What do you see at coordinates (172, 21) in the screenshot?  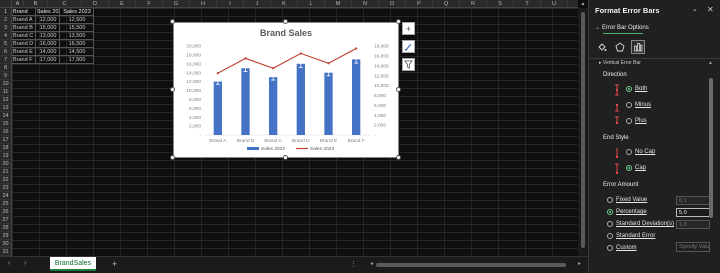 I see `chart-resize-handle-top-left` at bounding box center [172, 21].